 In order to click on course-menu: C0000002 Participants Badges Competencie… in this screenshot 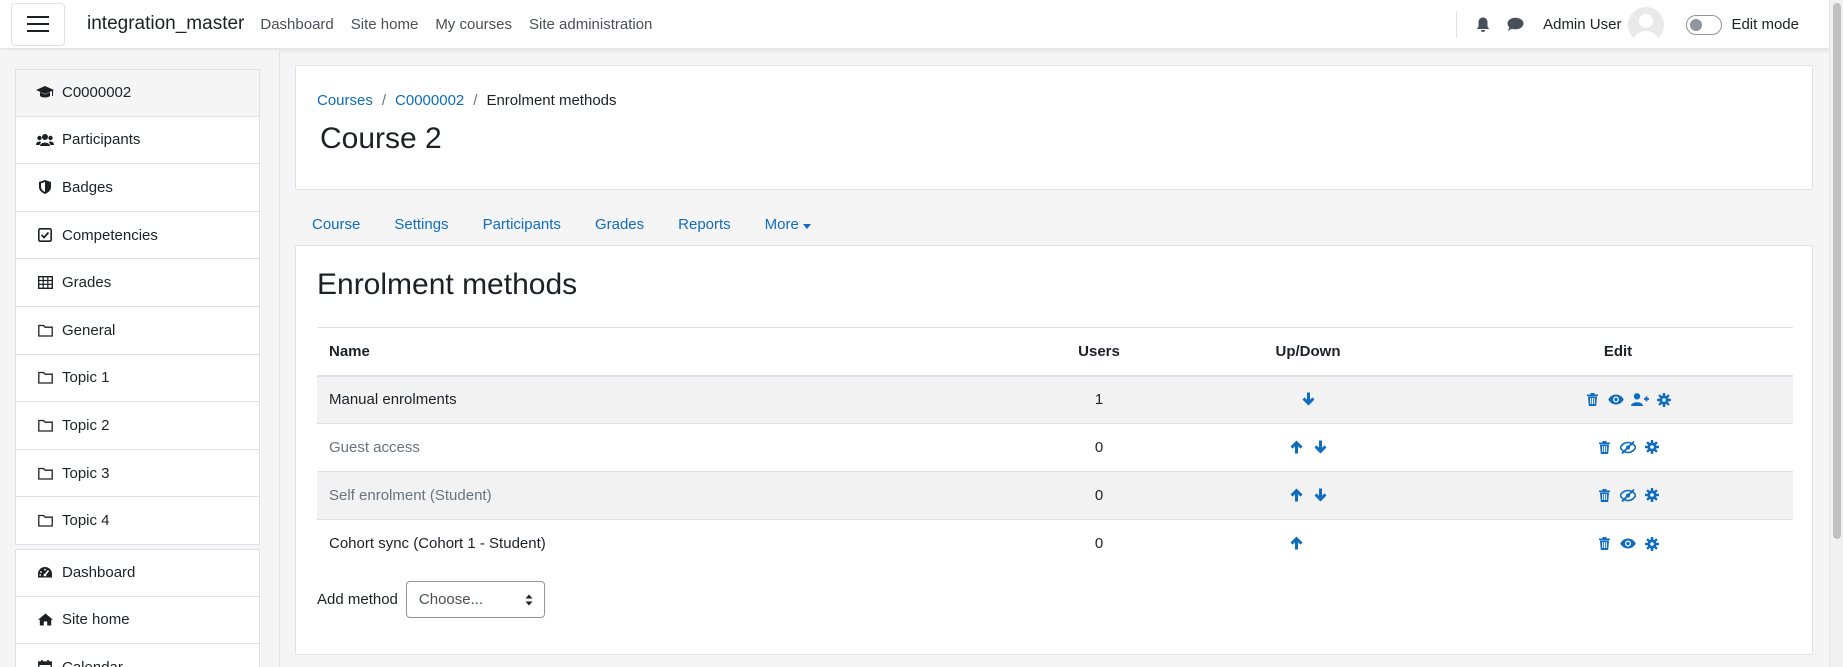, I will do `click(137, 307)`.